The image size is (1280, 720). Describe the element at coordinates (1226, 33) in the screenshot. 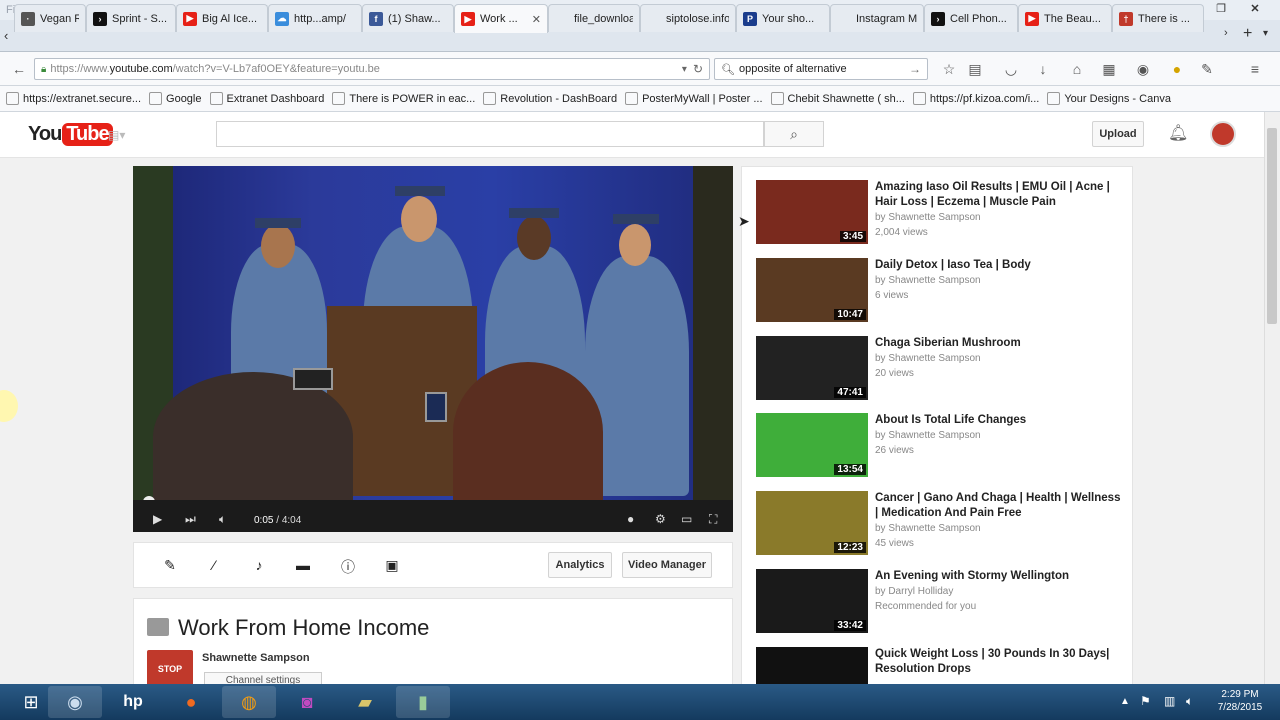

I see `tab-scroll-right-icon: ›` at that location.